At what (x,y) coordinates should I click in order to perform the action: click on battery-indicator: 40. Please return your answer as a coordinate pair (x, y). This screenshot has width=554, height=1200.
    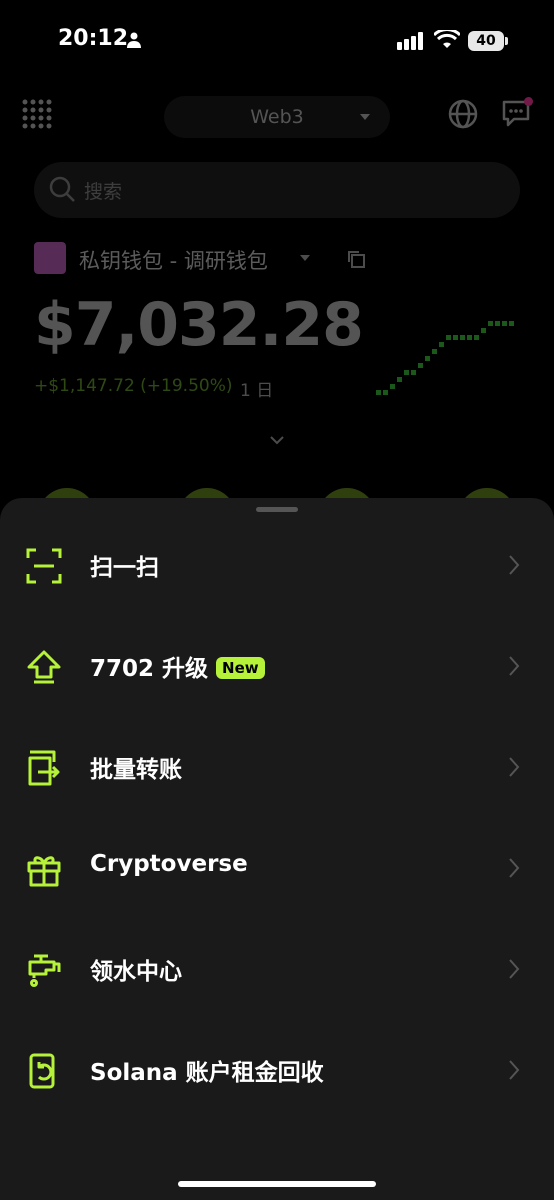
    Looking at the image, I should click on (486, 41).